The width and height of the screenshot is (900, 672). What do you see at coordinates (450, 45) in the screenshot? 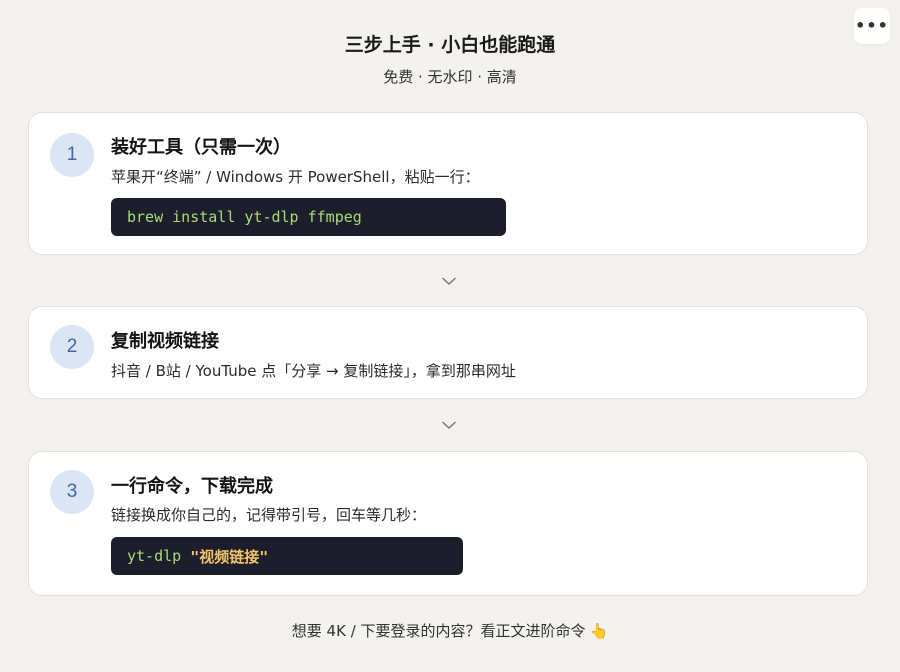
I see `page-title: 三步上手 · 小白也能跑通` at bounding box center [450, 45].